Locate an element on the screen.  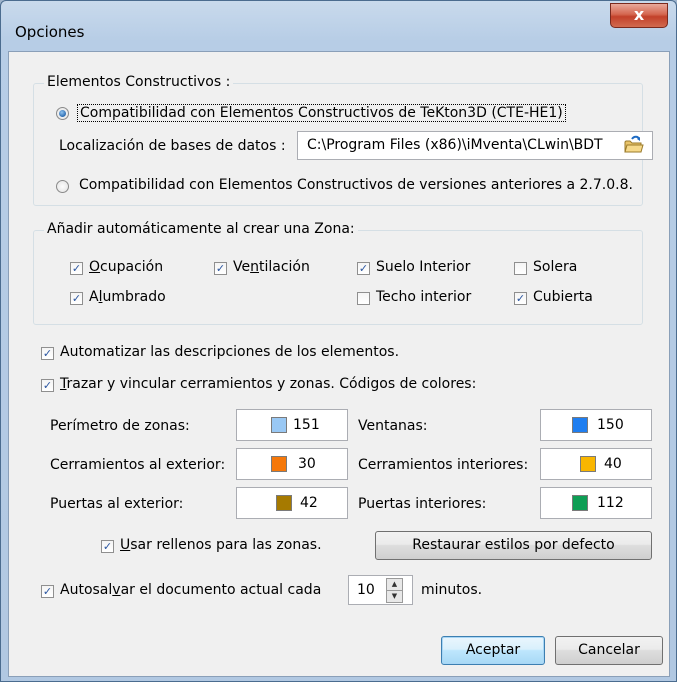
ocupacion-checkbox: ✓ is located at coordinates (76, 268).